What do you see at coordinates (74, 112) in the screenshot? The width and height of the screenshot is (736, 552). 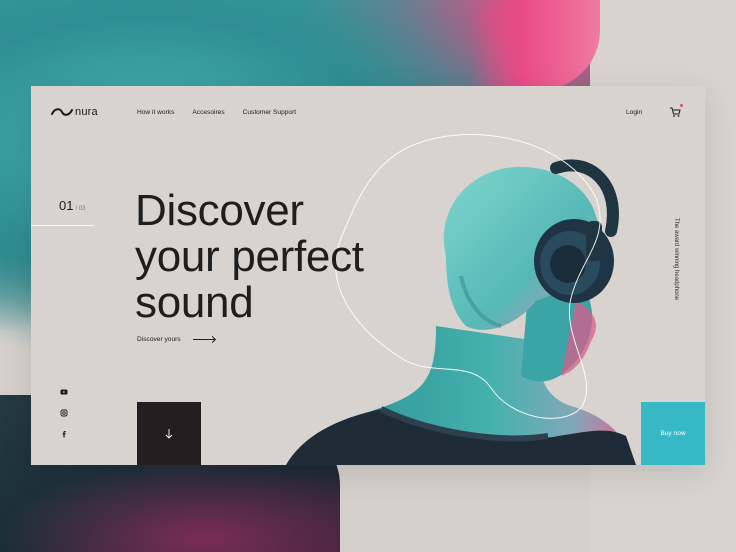 I see `brand-logo: nura` at bounding box center [74, 112].